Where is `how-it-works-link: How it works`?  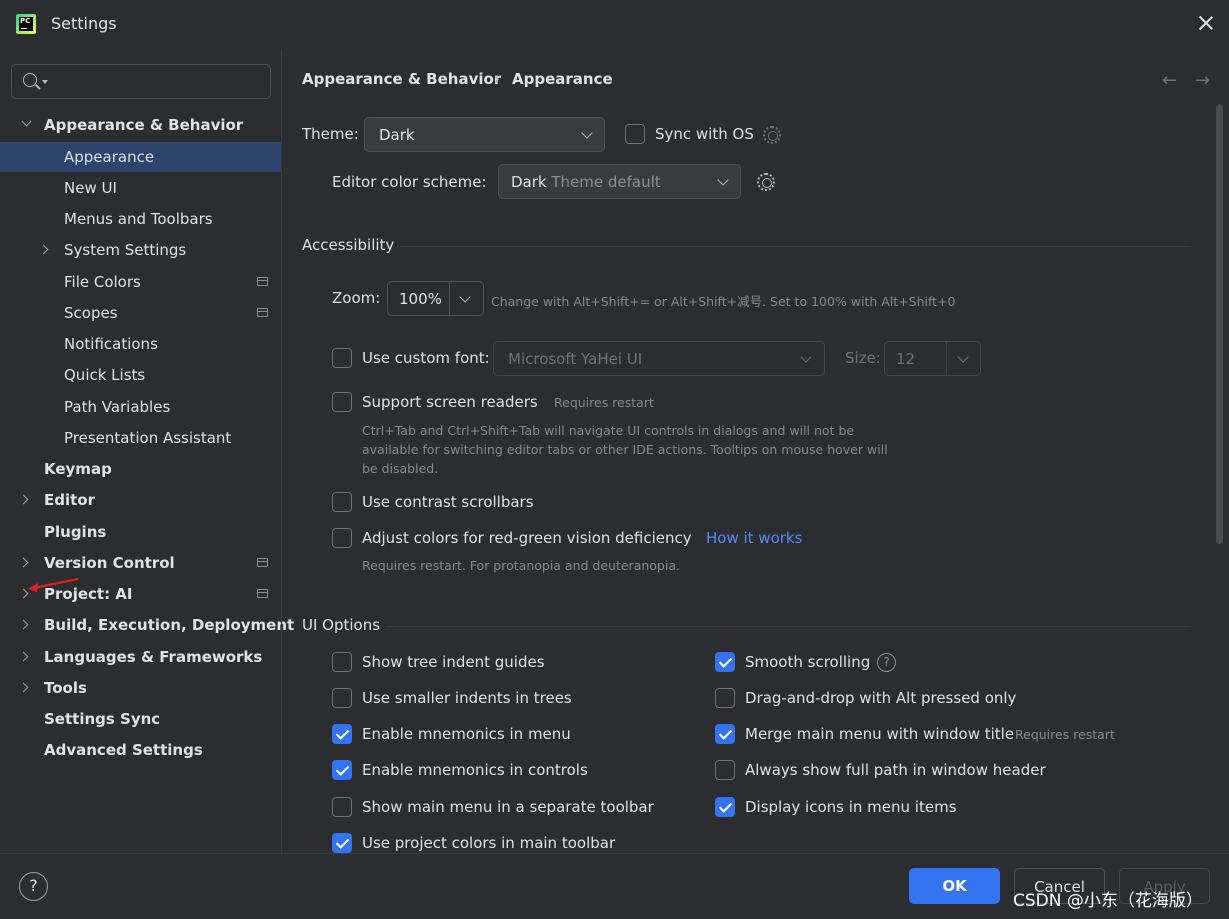 how-it-works-link: How it works is located at coordinates (754, 538).